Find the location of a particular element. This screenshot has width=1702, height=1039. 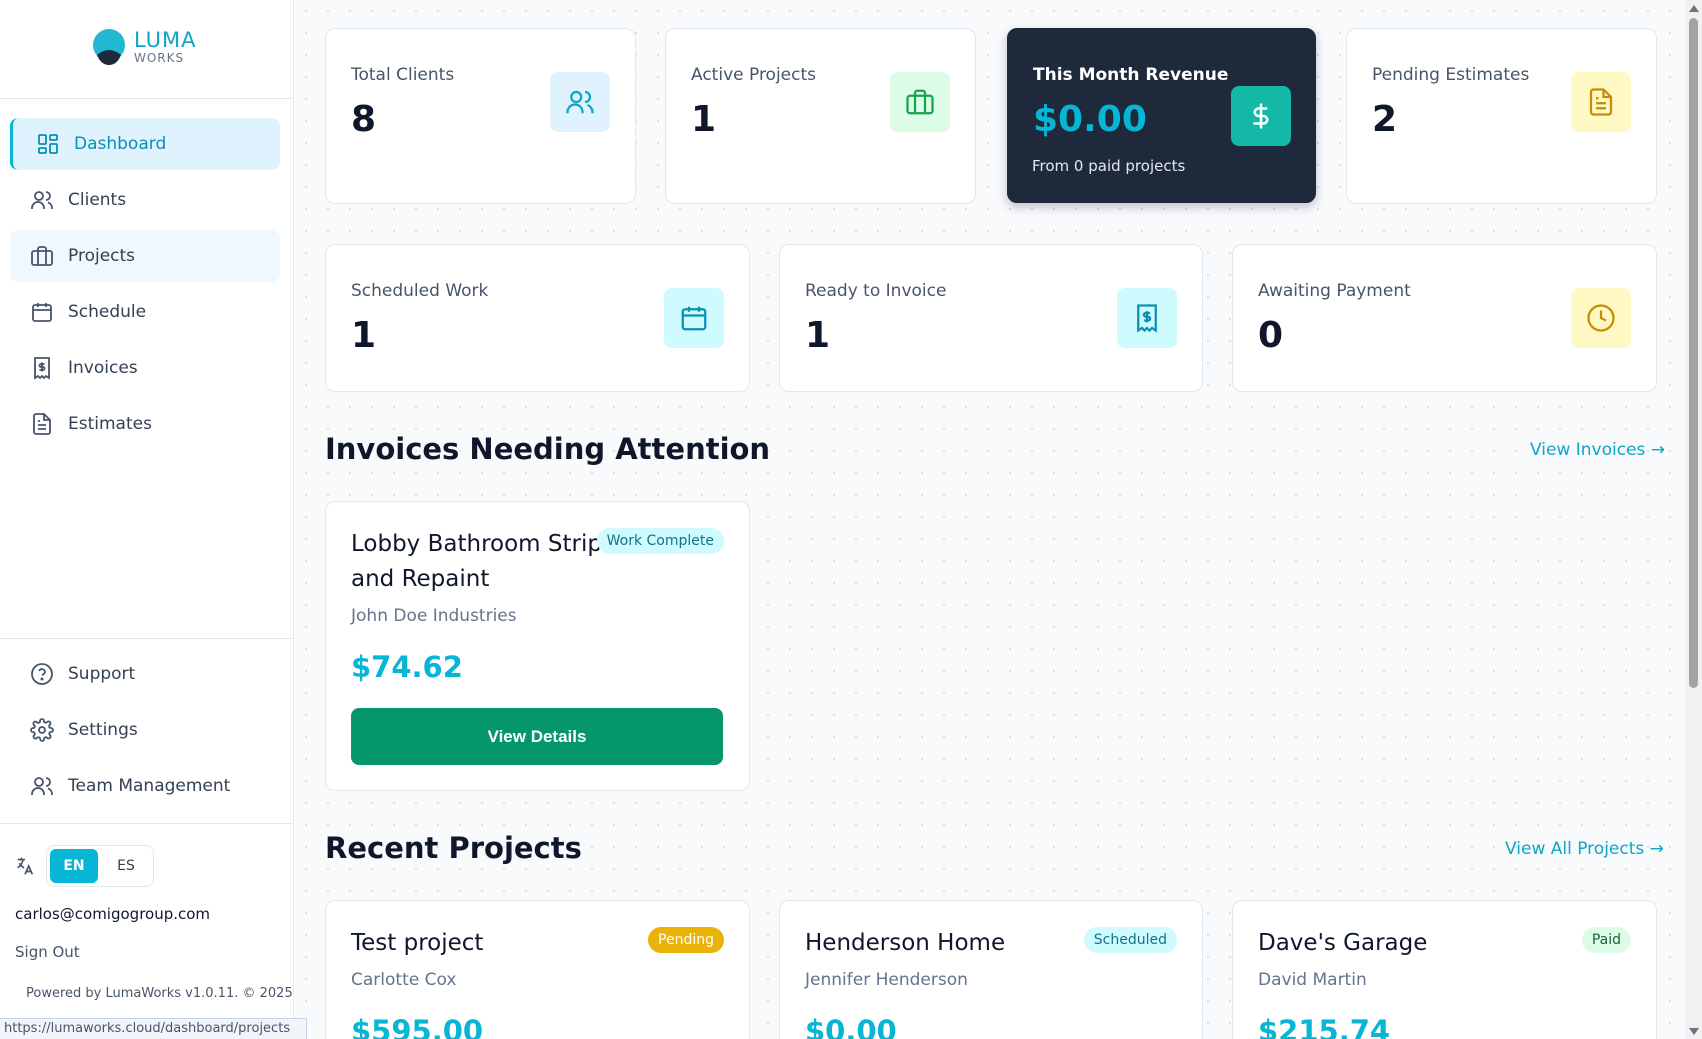

calendar-icon is located at coordinates (694, 318).